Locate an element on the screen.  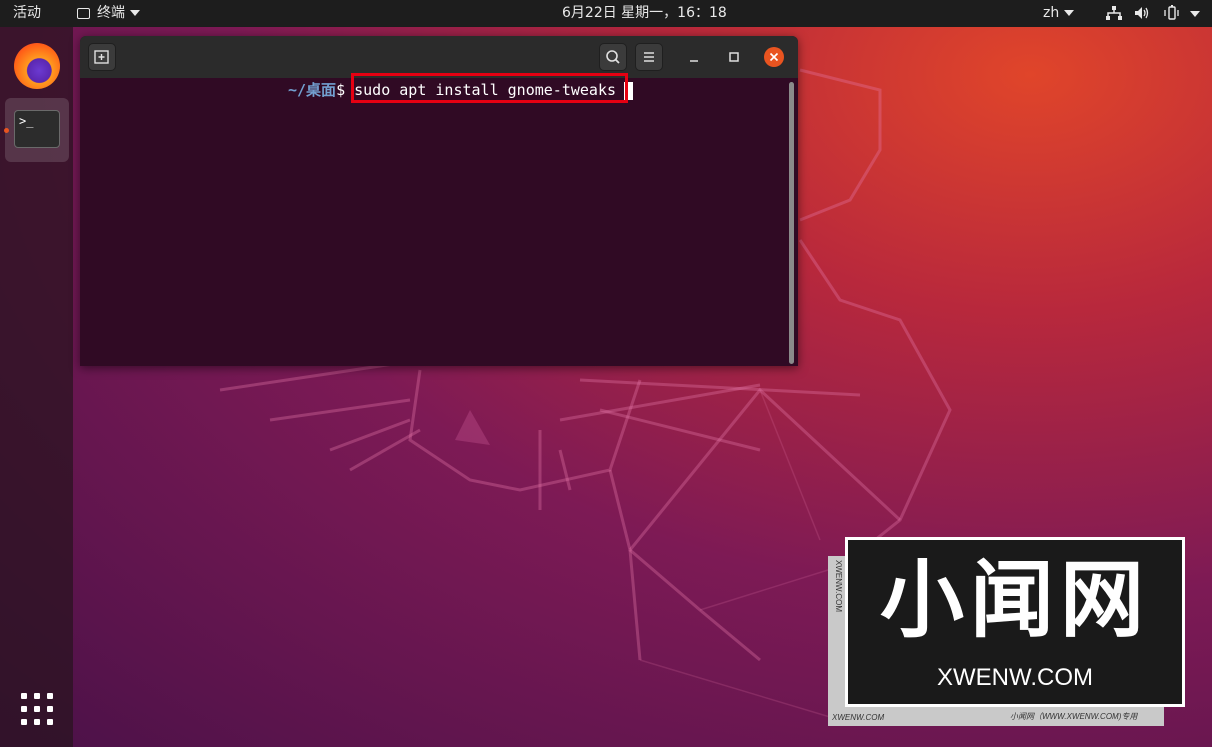
input-method-button: zh is located at coordinates (1059, 13).